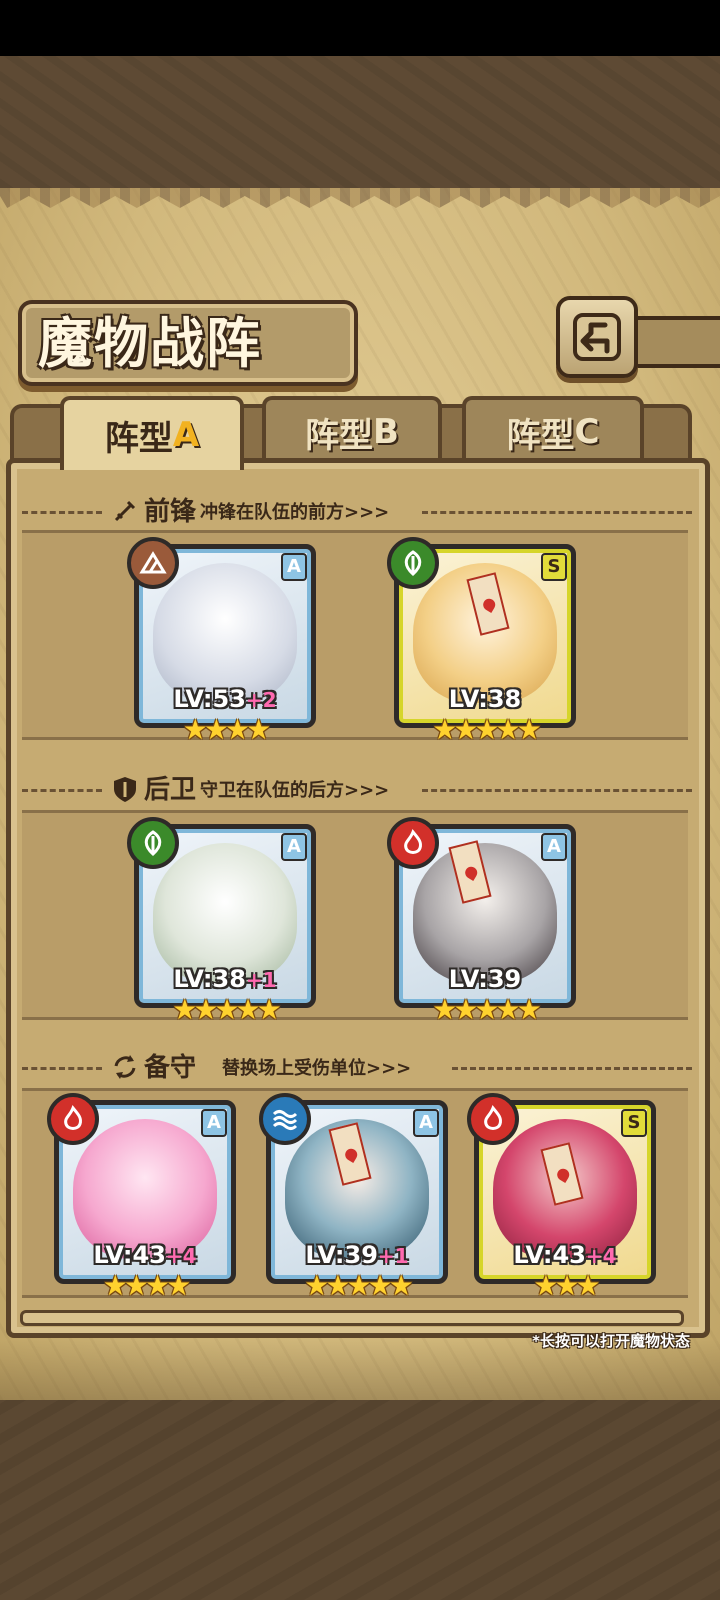  What do you see at coordinates (285, 1119) in the screenshot?
I see `water-icon` at bounding box center [285, 1119].